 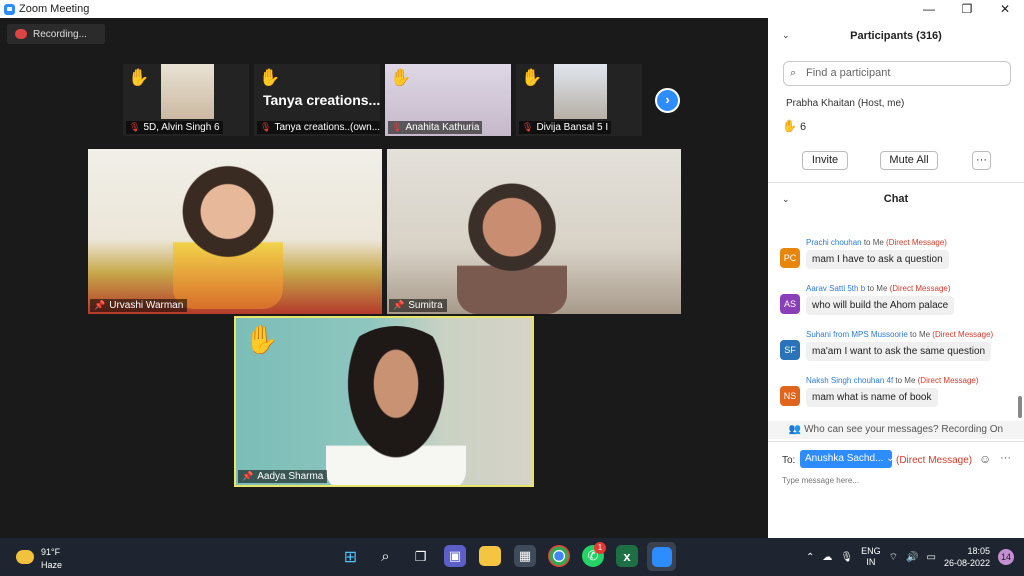 I want to click on chevron-up-icon: ⌃, so click(x=810, y=557).